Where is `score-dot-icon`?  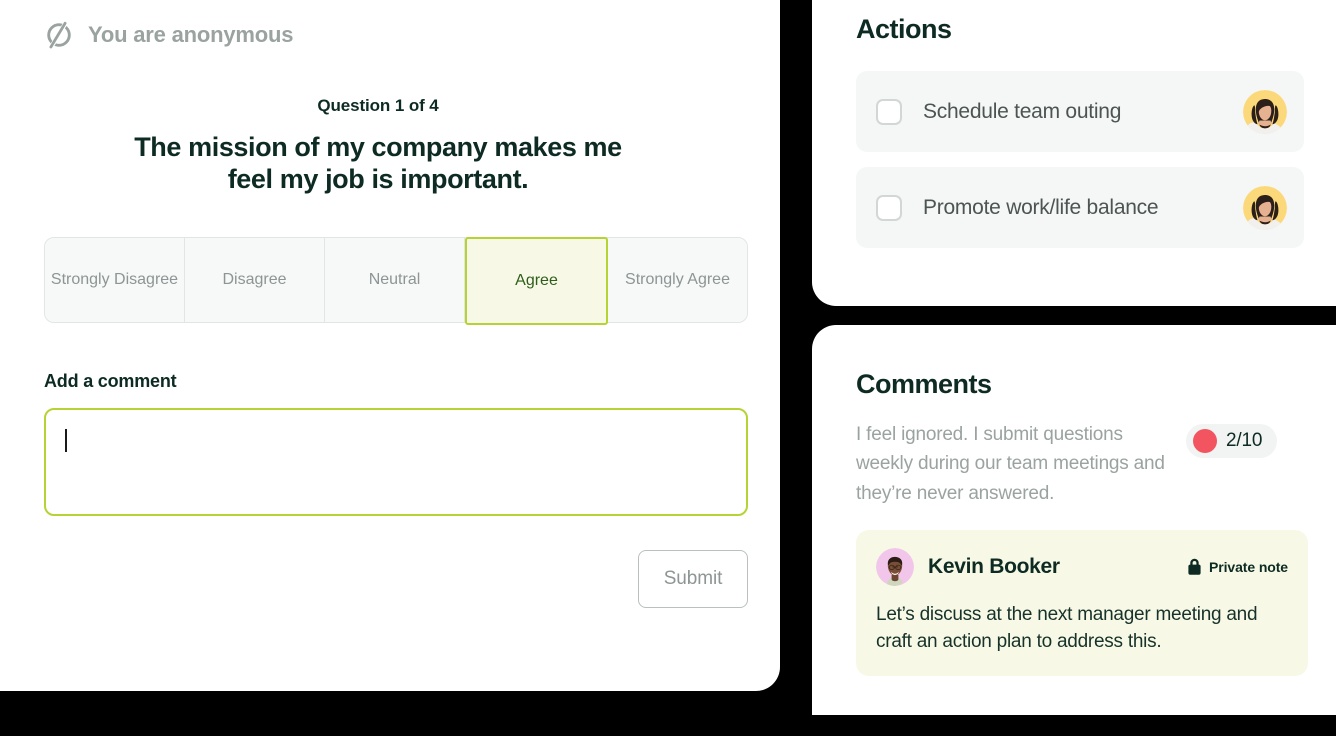
score-dot-icon is located at coordinates (1205, 441).